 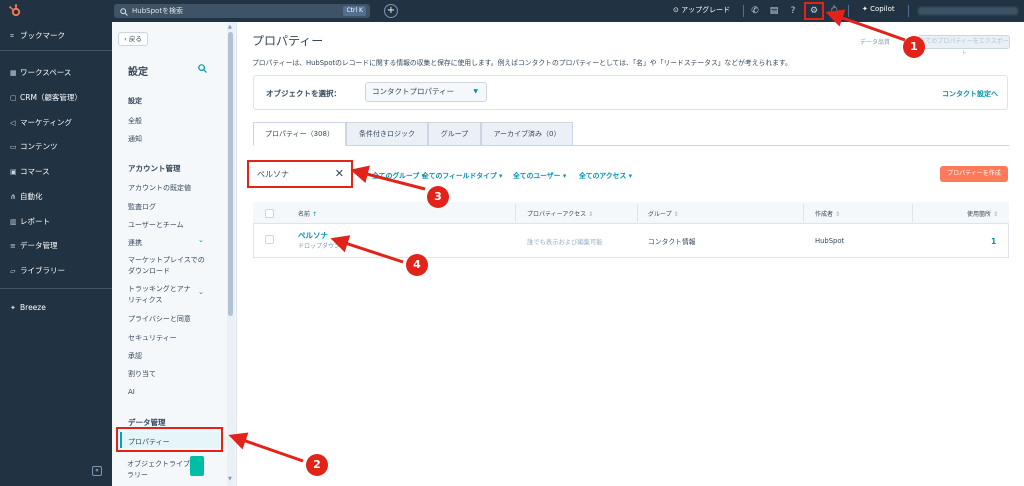 What do you see at coordinates (34, 245) in the screenshot?
I see `nav-item-data-management: ≡ データ管理` at bounding box center [34, 245].